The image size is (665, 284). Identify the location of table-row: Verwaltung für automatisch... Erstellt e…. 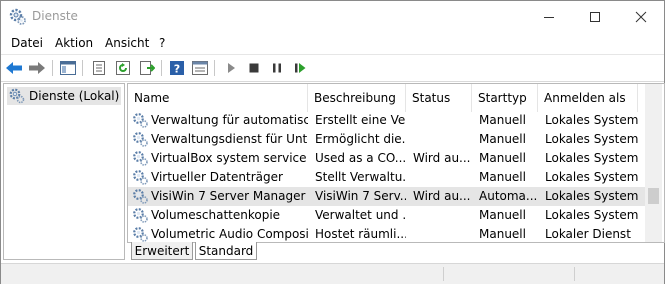
(386, 120).